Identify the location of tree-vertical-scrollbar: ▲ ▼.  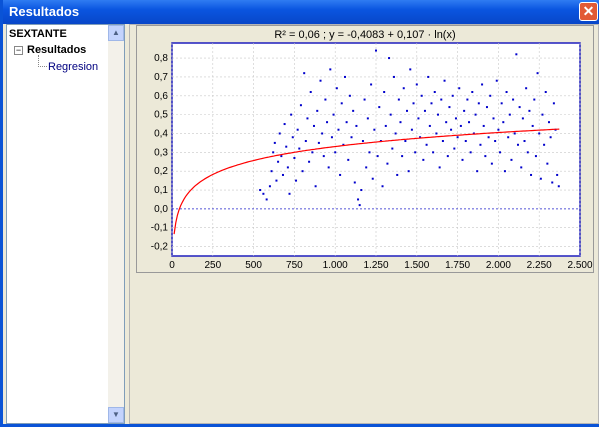
(116, 224).